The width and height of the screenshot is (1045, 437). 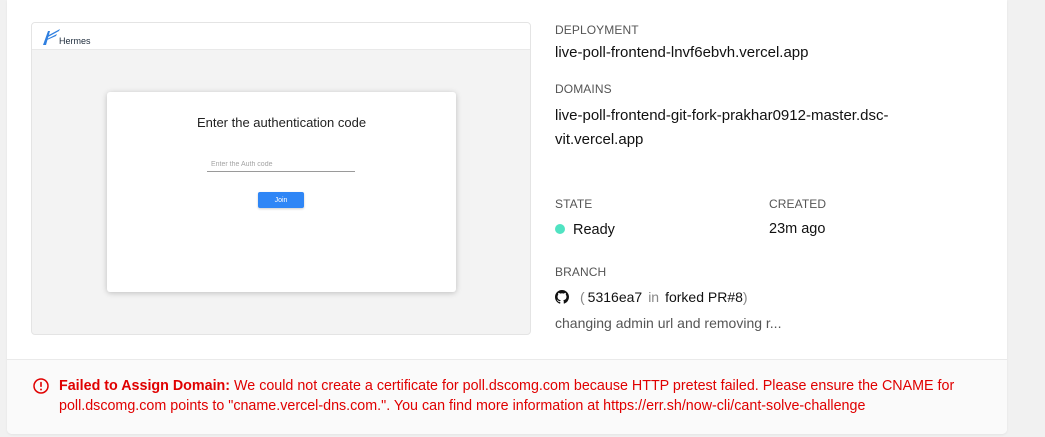 What do you see at coordinates (797, 229) in the screenshot?
I see `created-value: 23m ago` at bounding box center [797, 229].